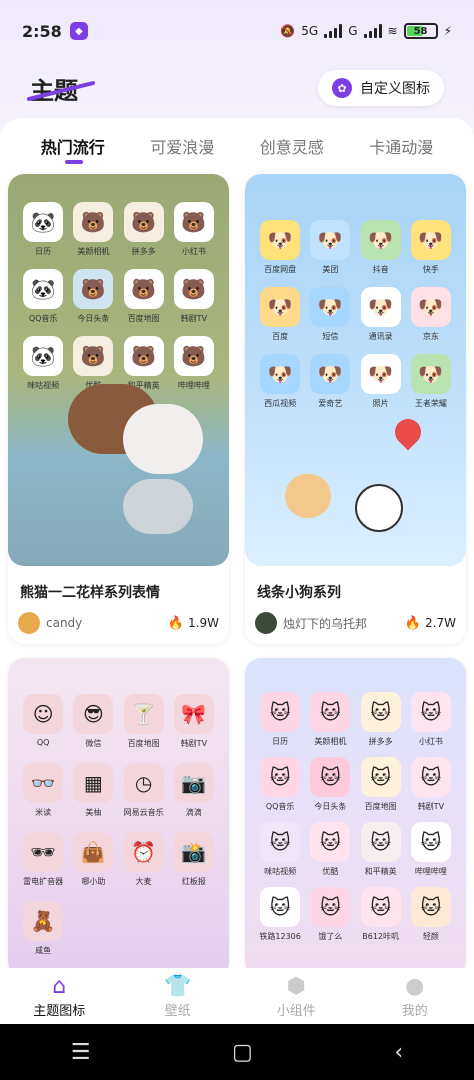 The image size is (474, 1080). Describe the element at coordinates (381, 88) in the screenshot. I see `custom-icon-button: ✿ 自定义图标` at that location.